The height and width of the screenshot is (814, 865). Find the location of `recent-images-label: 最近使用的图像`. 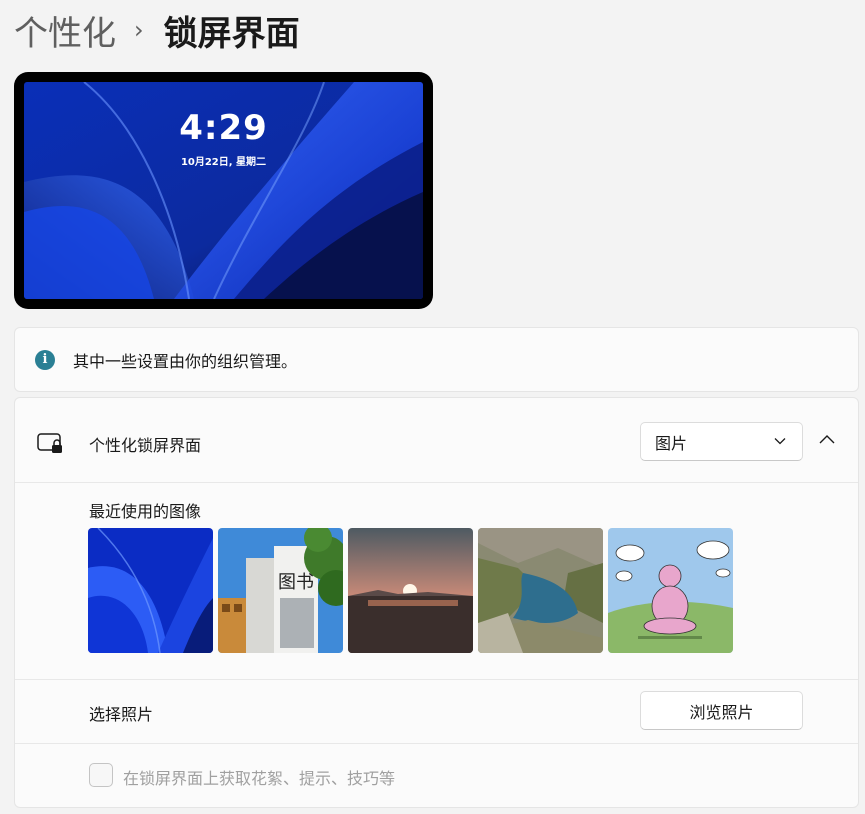

recent-images-label: 最近使用的图像 is located at coordinates (145, 511).